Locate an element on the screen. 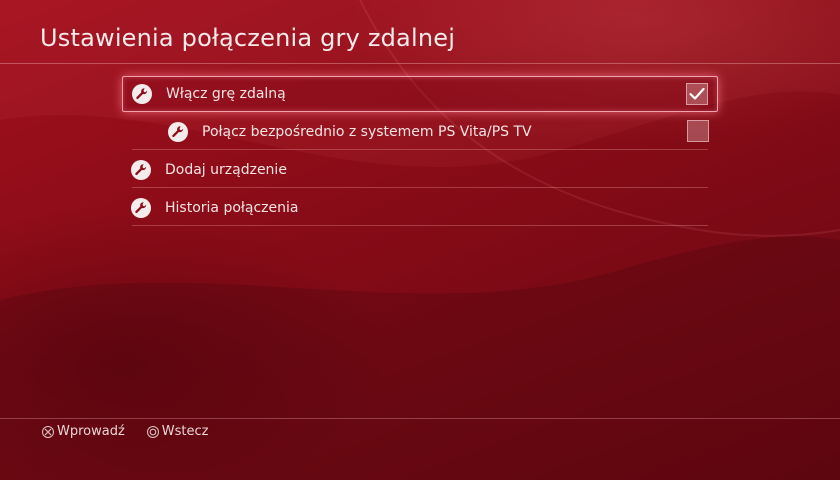 This screenshot has height=480, width=840. button-hints: Wprowadź Wstecz is located at coordinates (136, 431).